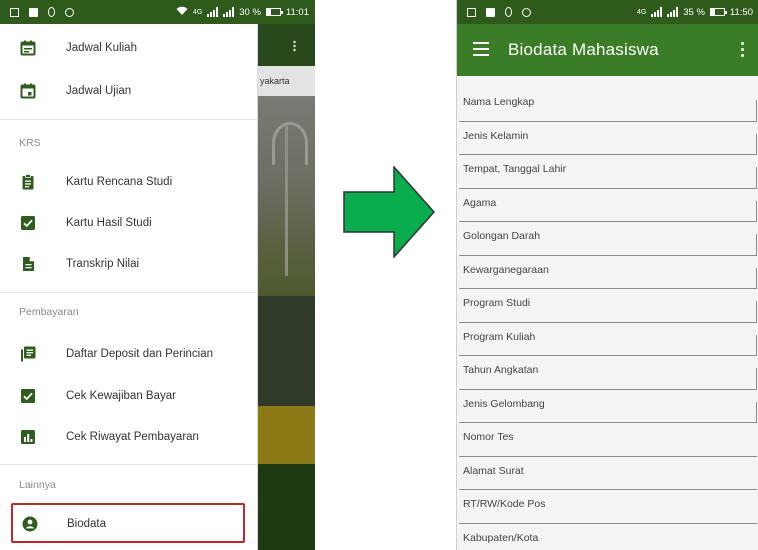 The height and width of the screenshot is (550, 758). Describe the element at coordinates (607, 205) in the screenshot. I see `field-agama: Agama` at that location.